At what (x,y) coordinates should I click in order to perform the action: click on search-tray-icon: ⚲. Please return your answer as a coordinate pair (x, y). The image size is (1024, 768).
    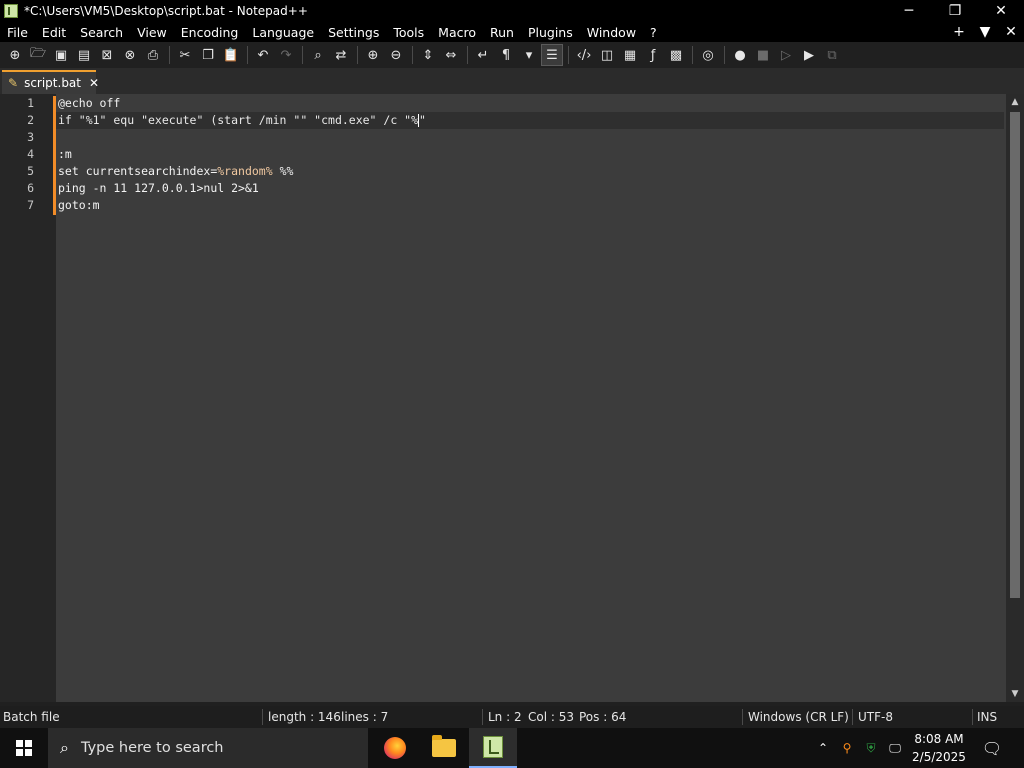
    Looking at the image, I should click on (847, 748).